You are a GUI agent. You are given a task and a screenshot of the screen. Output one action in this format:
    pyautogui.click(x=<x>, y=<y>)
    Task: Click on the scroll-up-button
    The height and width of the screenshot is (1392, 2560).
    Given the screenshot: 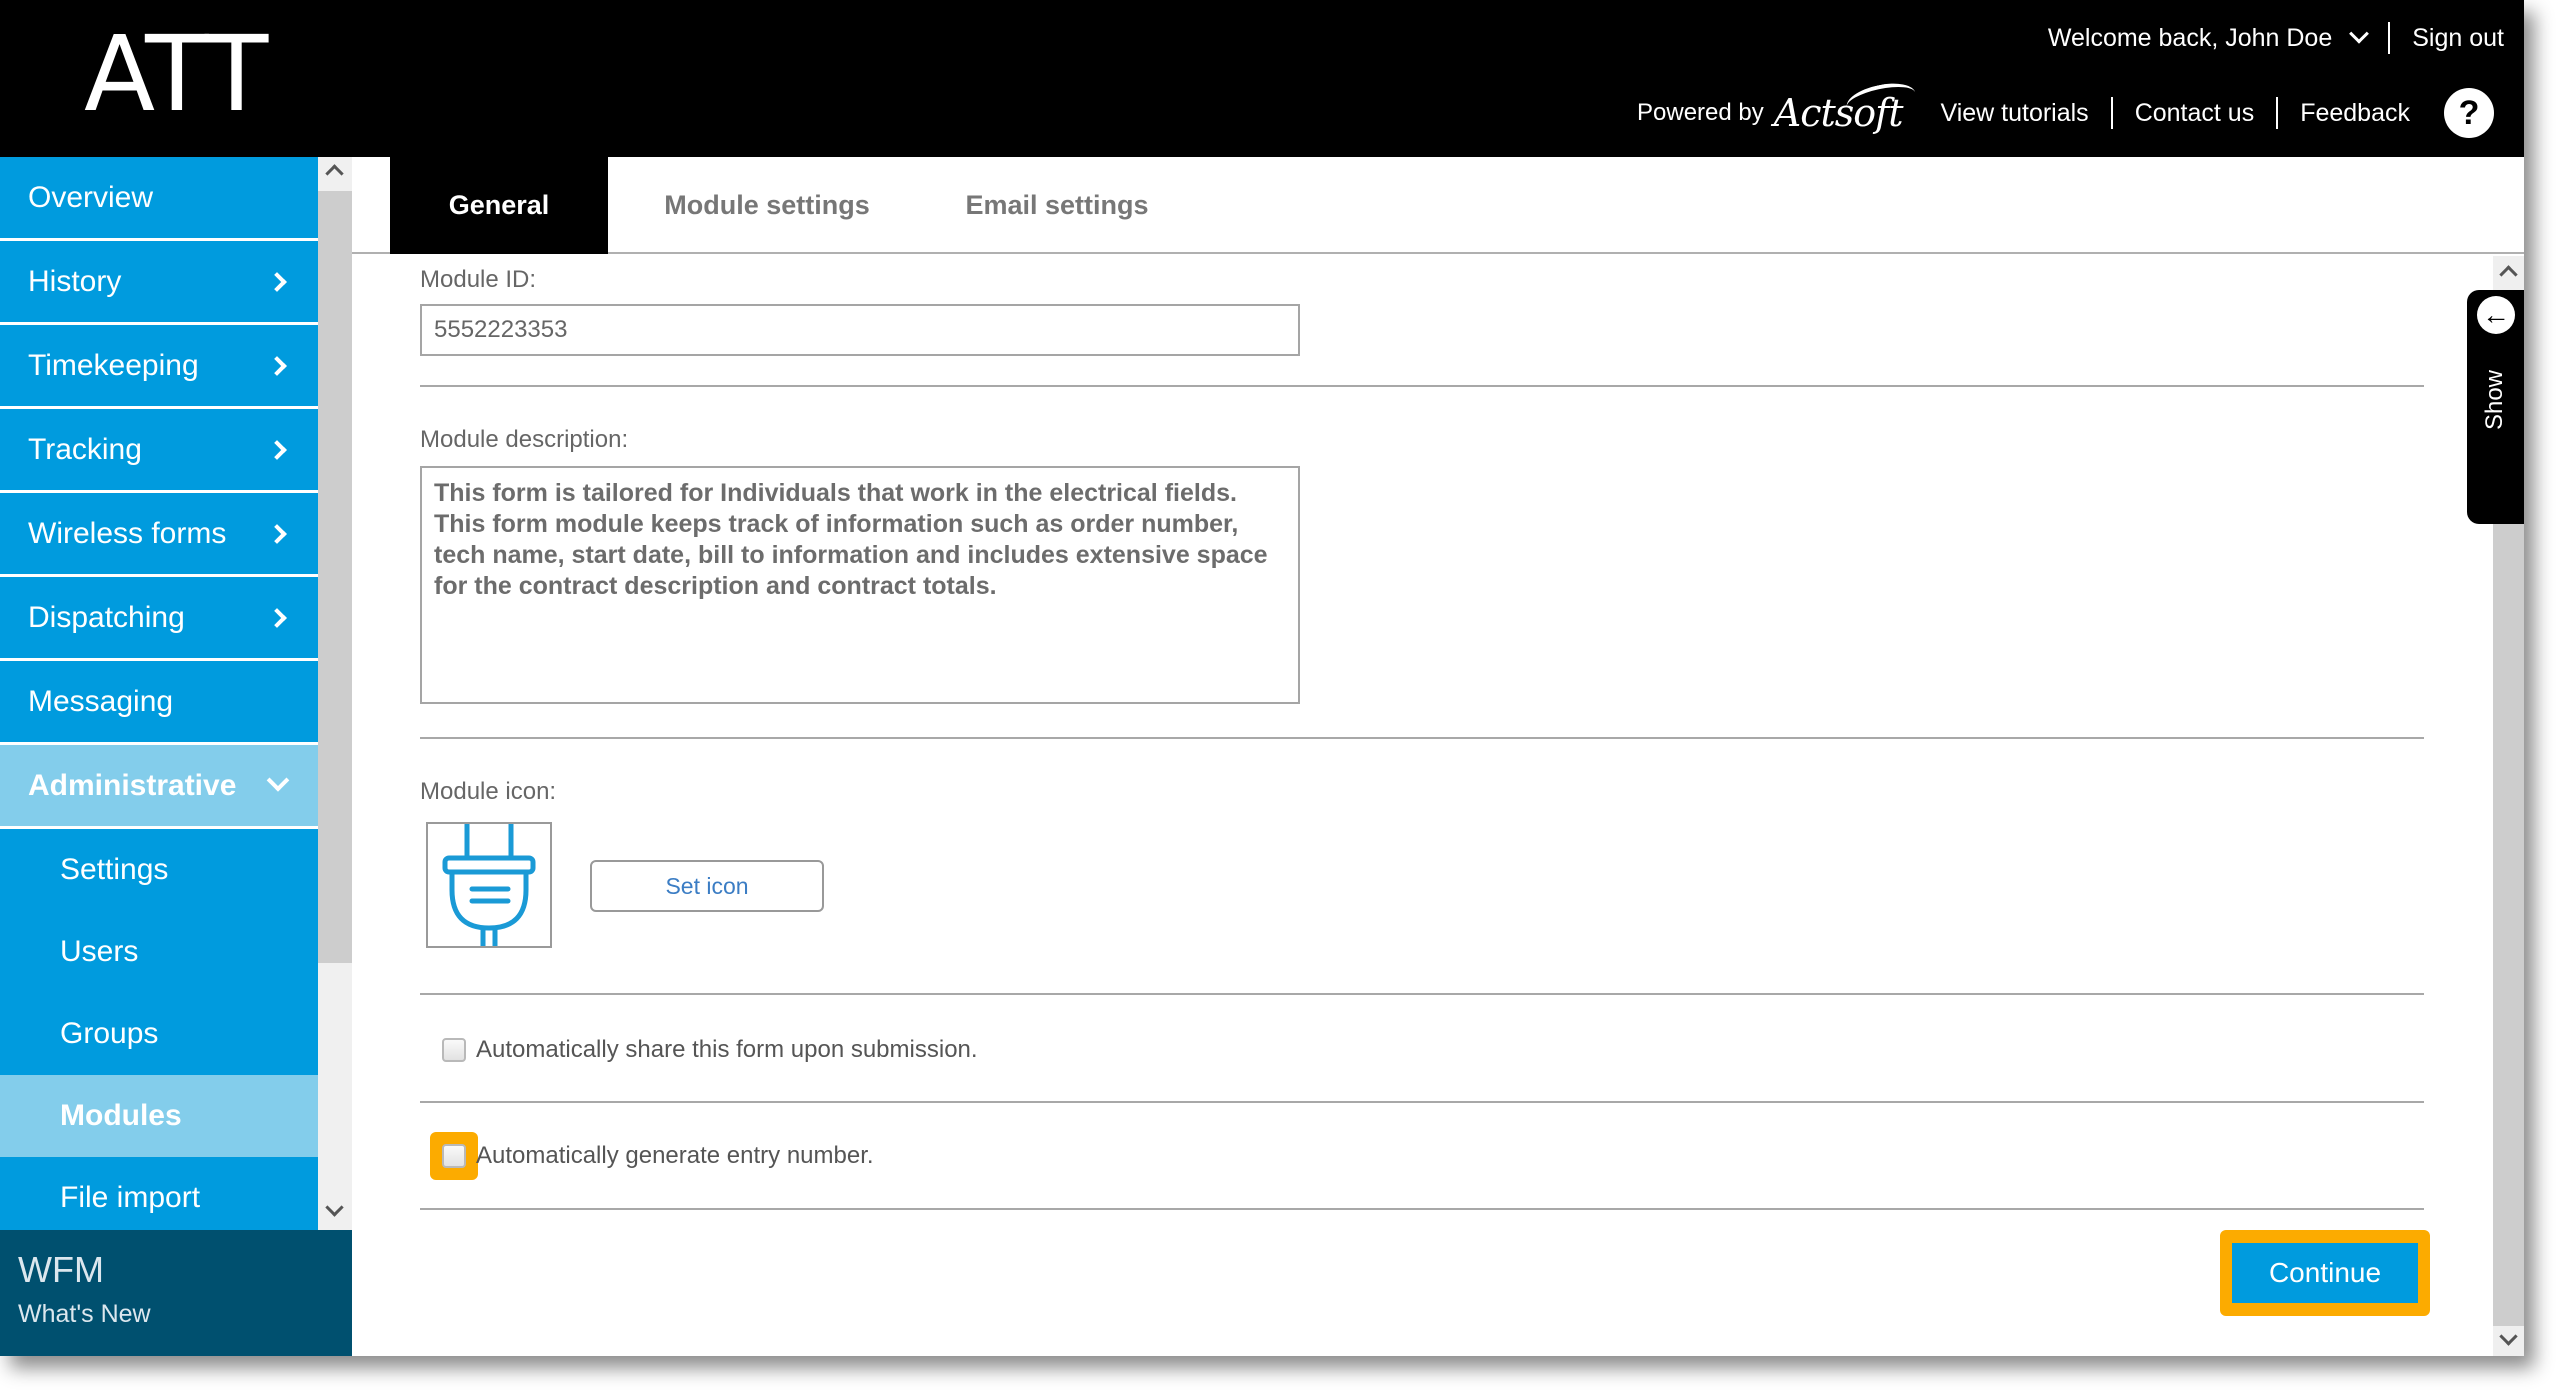 What is the action you would take?
    pyautogui.click(x=2508, y=273)
    